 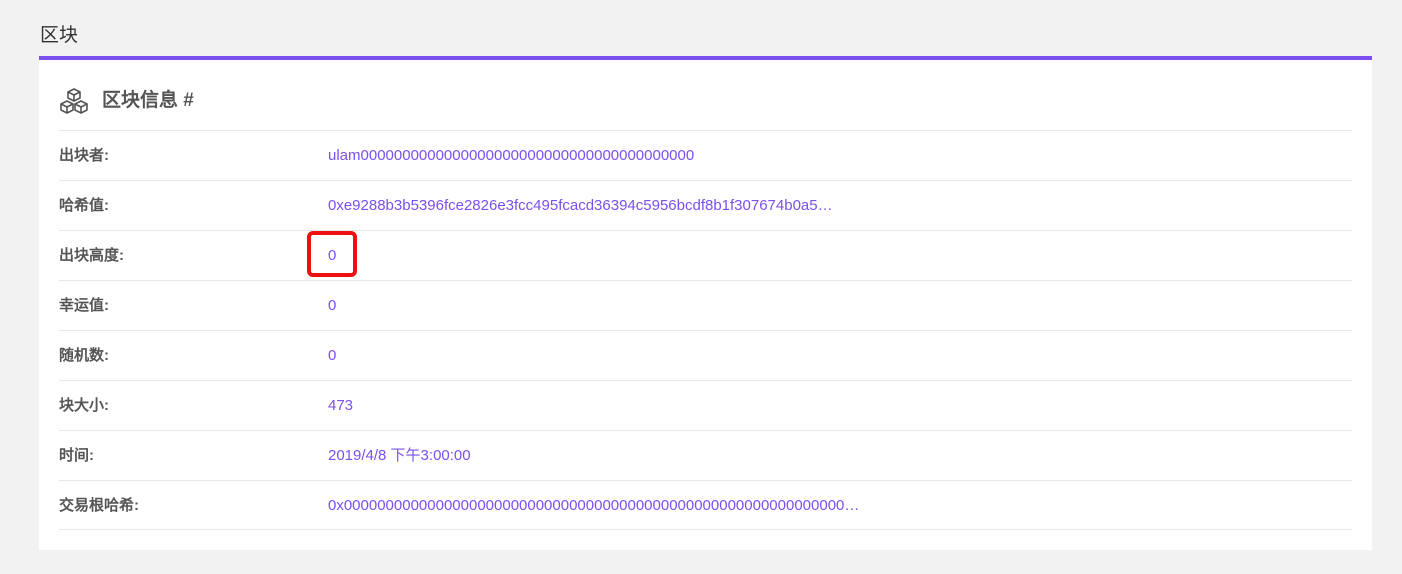 What do you see at coordinates (705, 255) in the screenshot?
I see `info-row-height: 出块高度: 0` at bounding box center [705, 255].